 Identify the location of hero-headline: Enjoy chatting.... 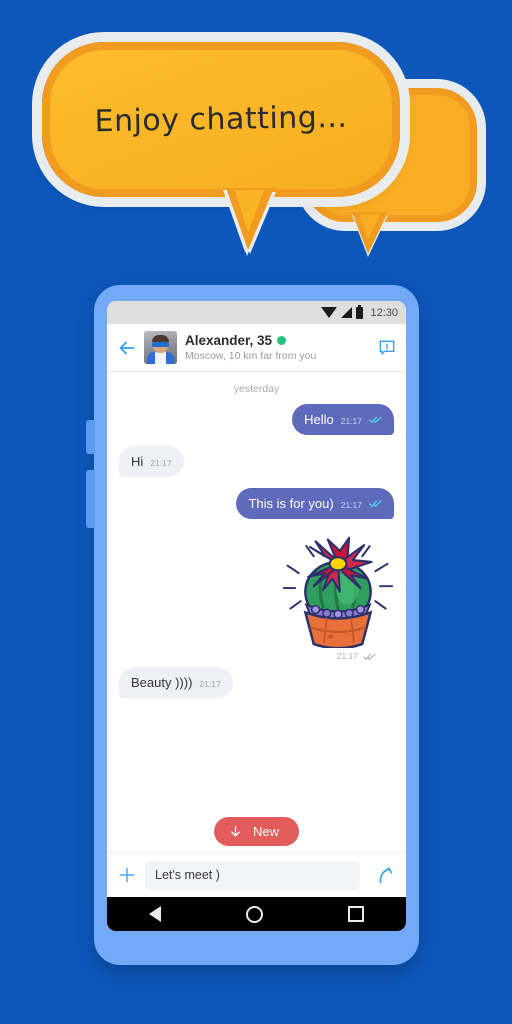
(221, 119).